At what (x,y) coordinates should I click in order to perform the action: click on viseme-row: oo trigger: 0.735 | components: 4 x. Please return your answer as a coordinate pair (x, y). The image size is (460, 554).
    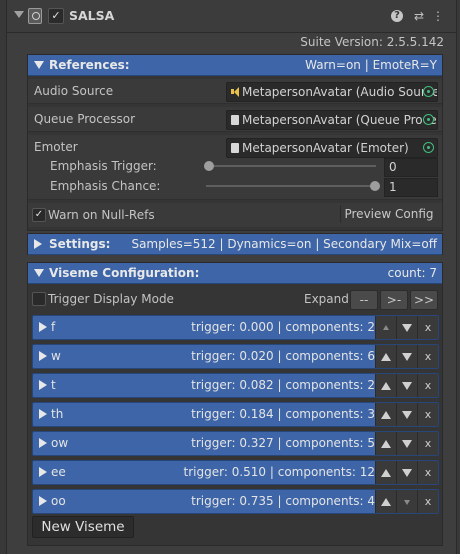
    Looking at the image, I should click on (235, 501).